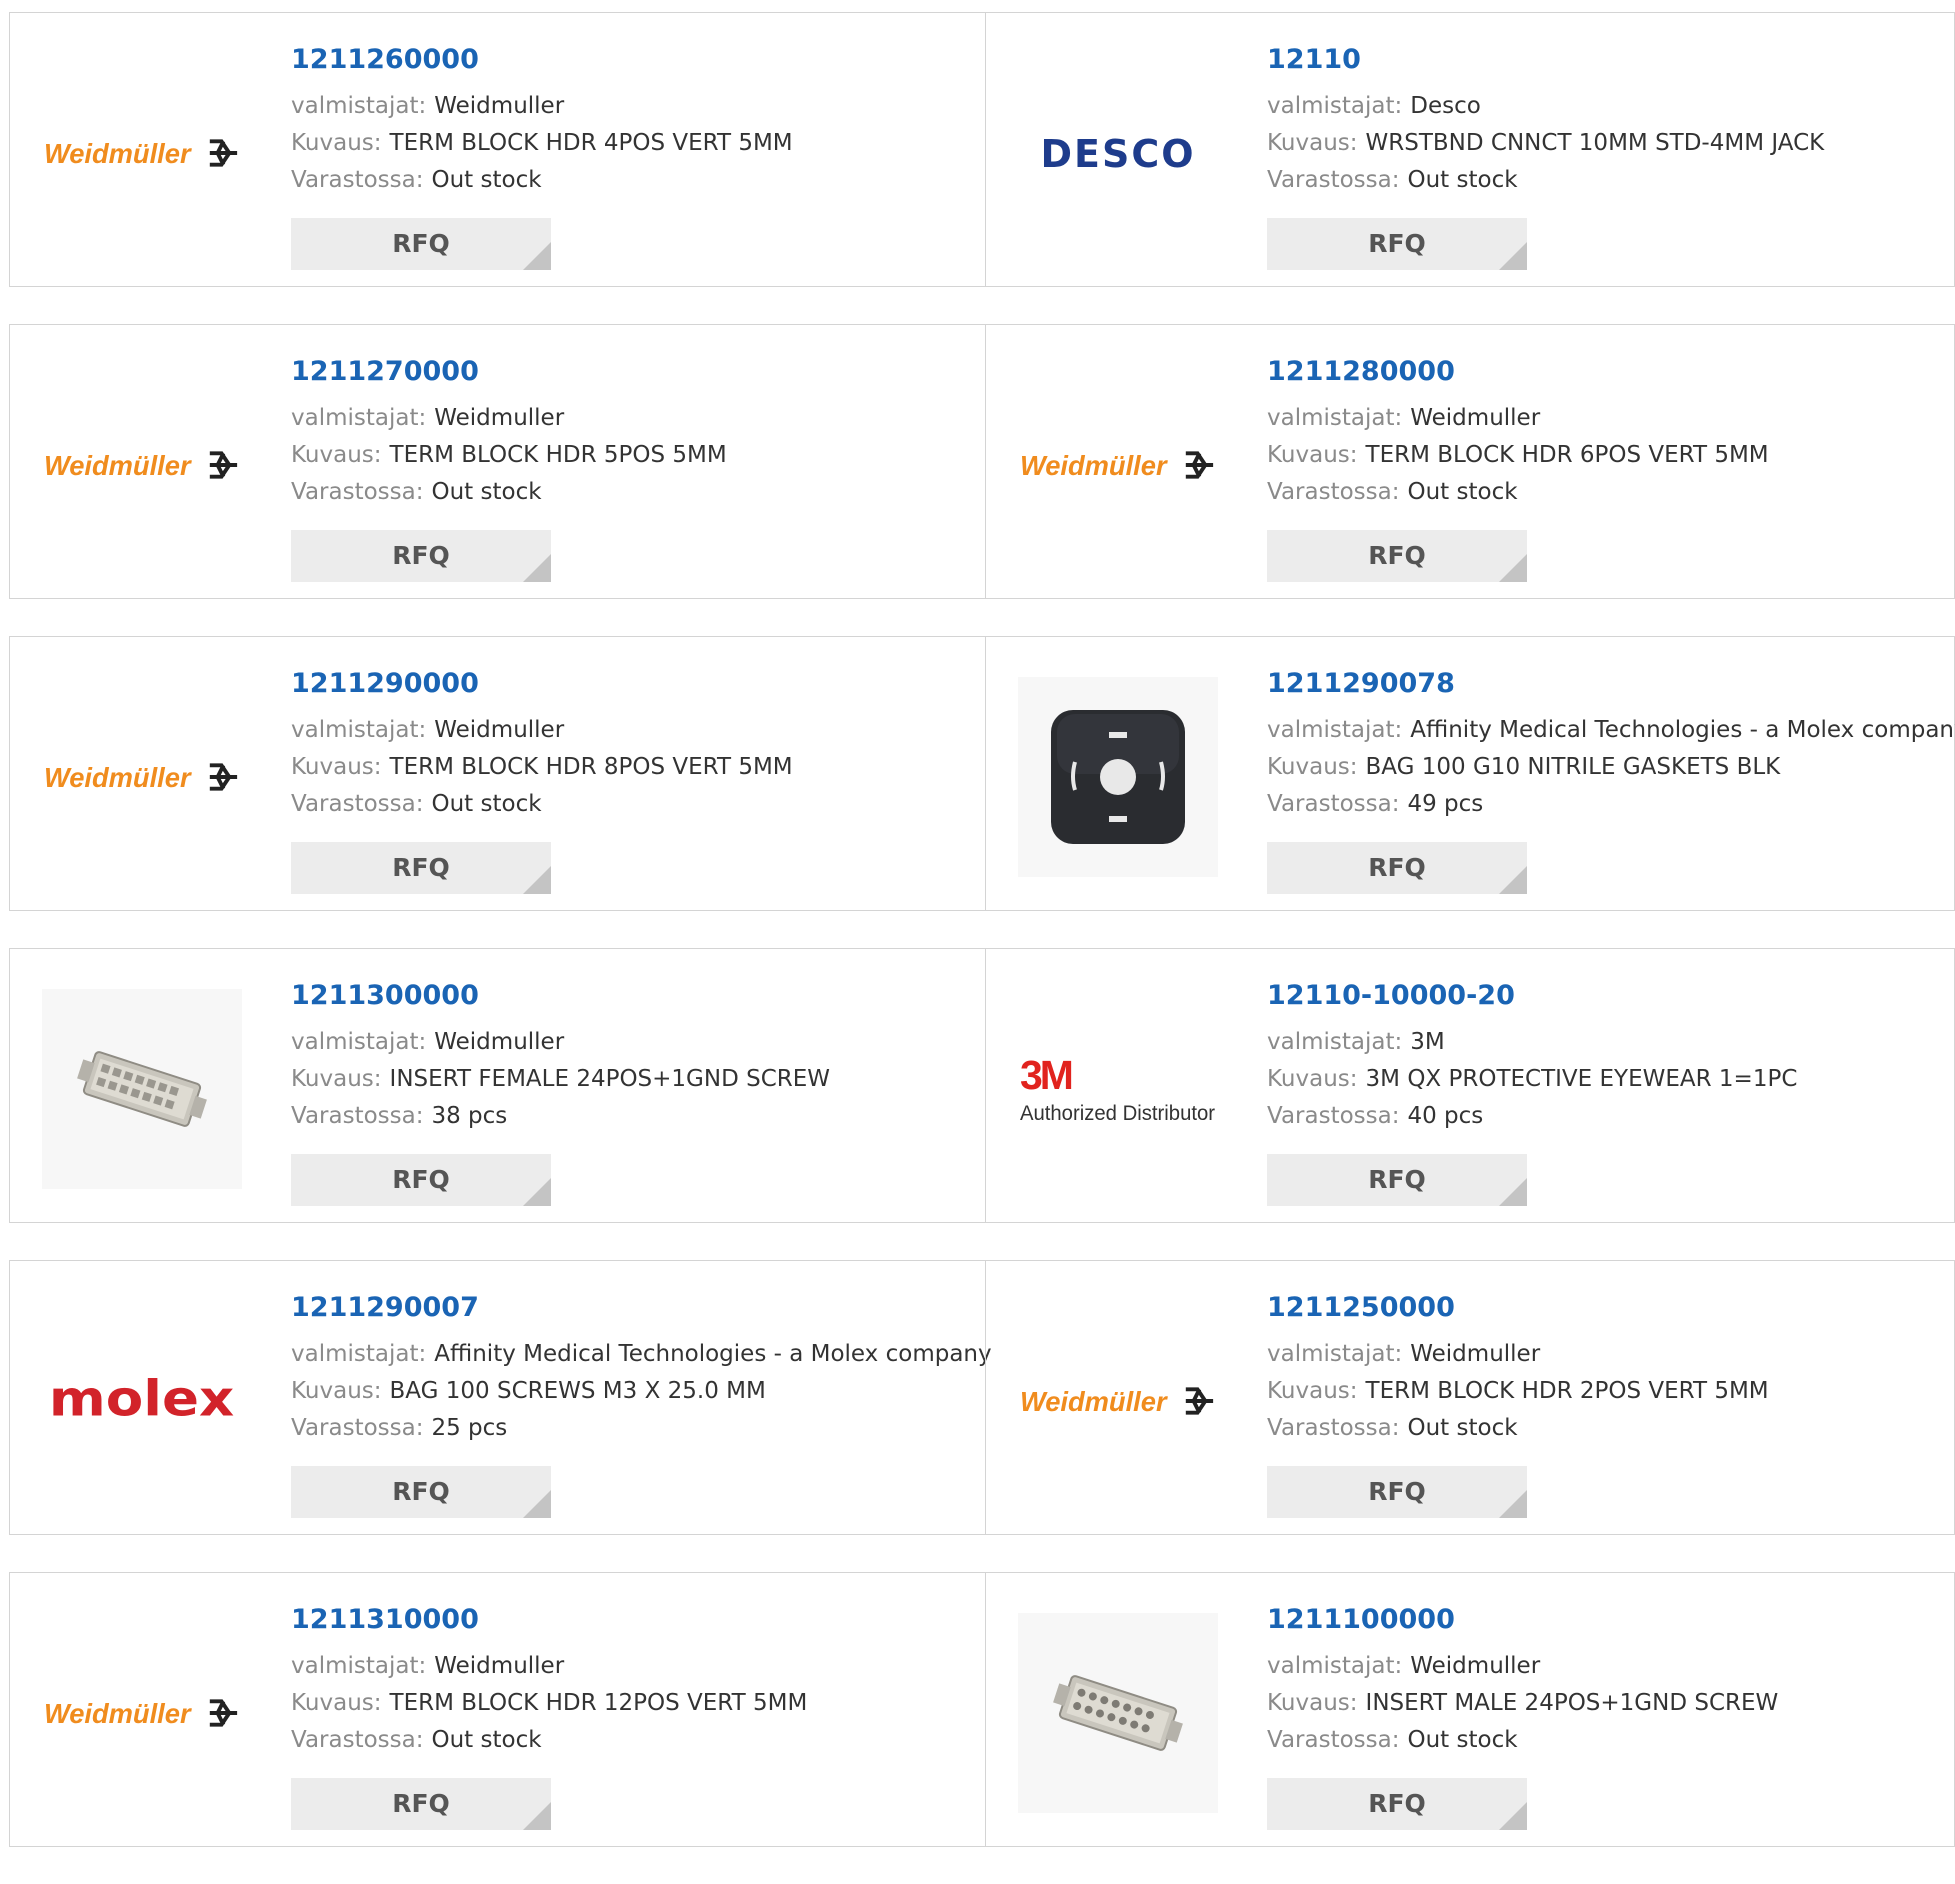 This screenshot has width=1955, height=1884. I want to click on part-number-link: 1211290007, so click(641, 1308).